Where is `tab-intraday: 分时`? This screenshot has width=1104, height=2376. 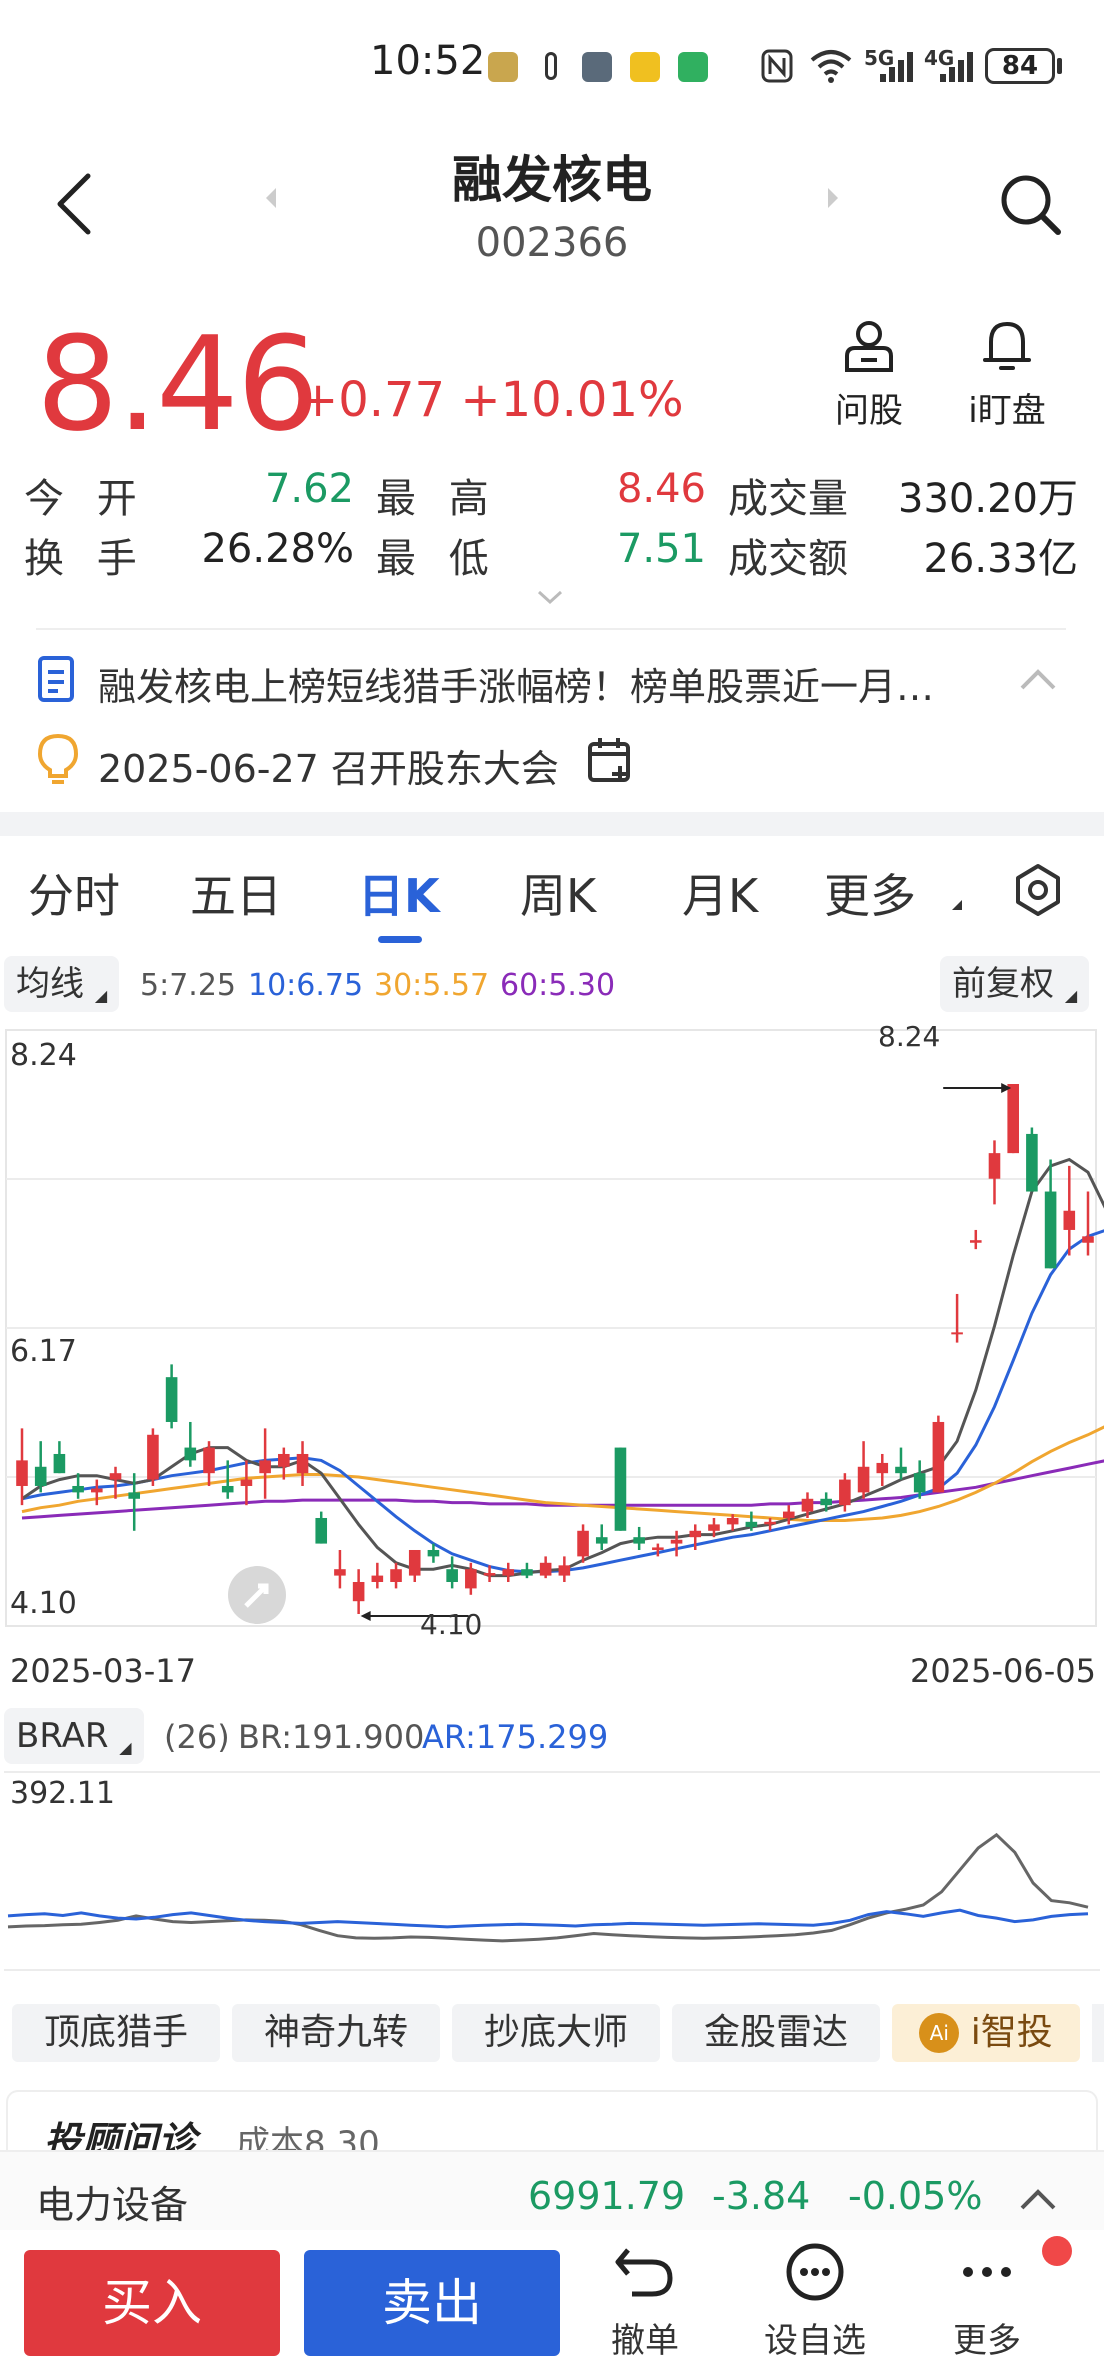
tab-intraday: 分时 is located at coordinates (74, 893).